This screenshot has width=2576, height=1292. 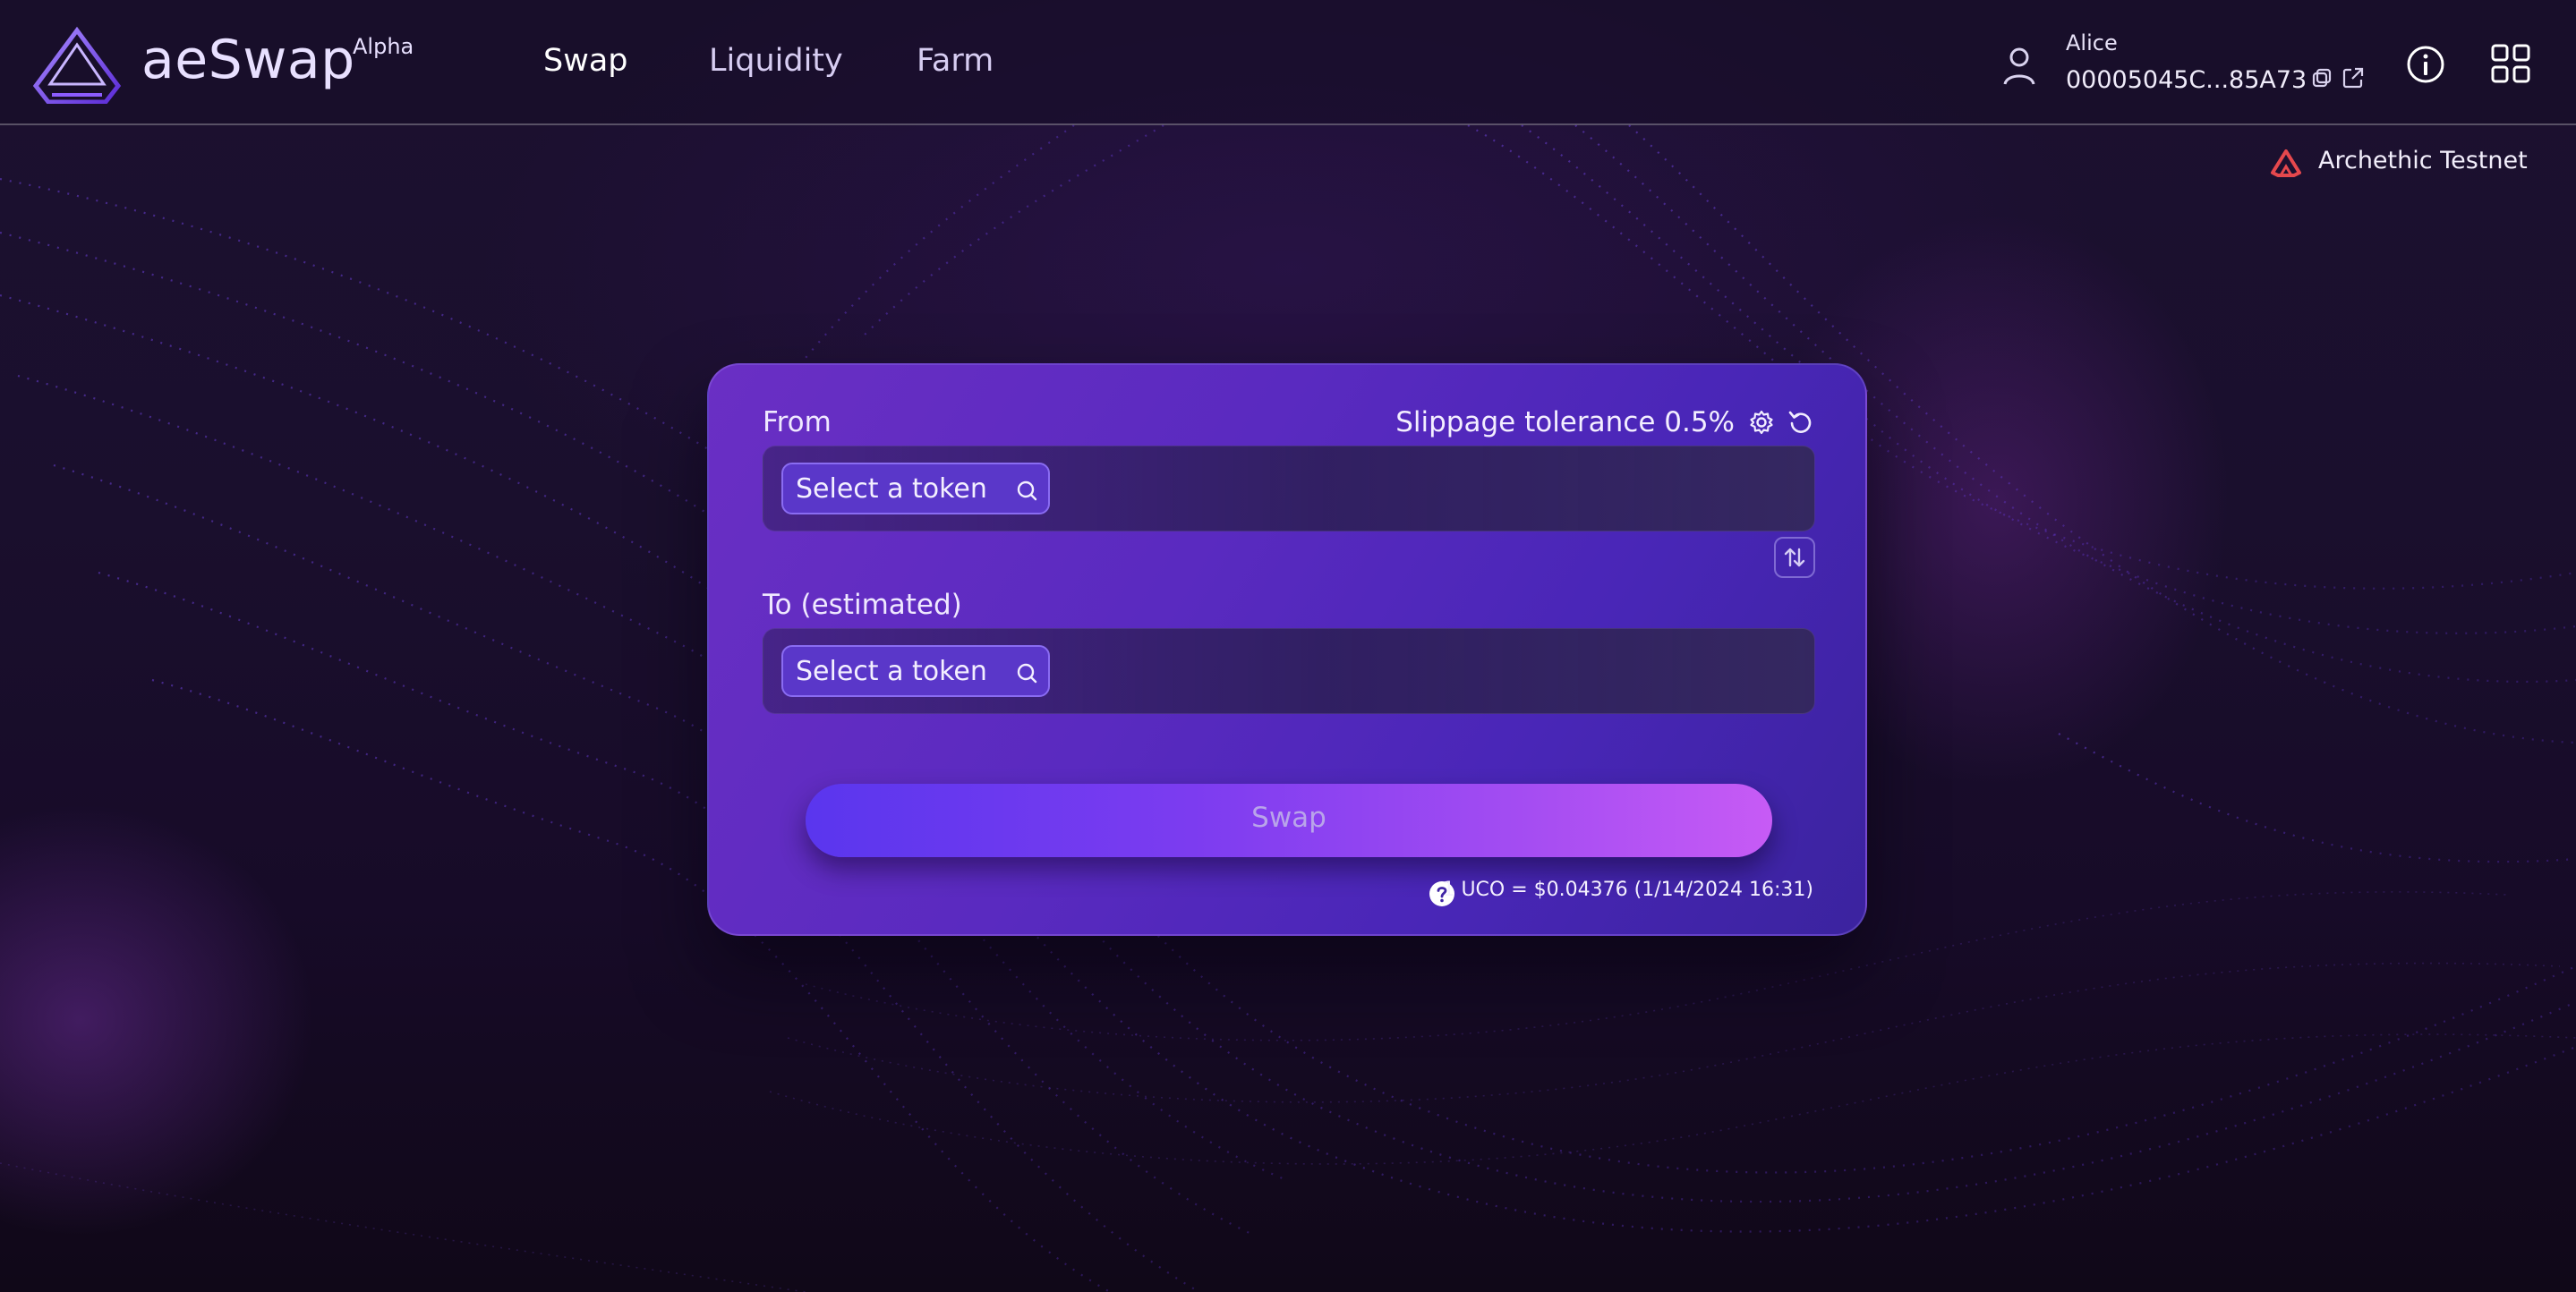 What do you see at coordinates (1627, 890) in the screenshot?
I see `exchange-rate-text: 1 UCO = $0.04376 (1/14/2024 16:31)` at bounding box center [1627, 890].